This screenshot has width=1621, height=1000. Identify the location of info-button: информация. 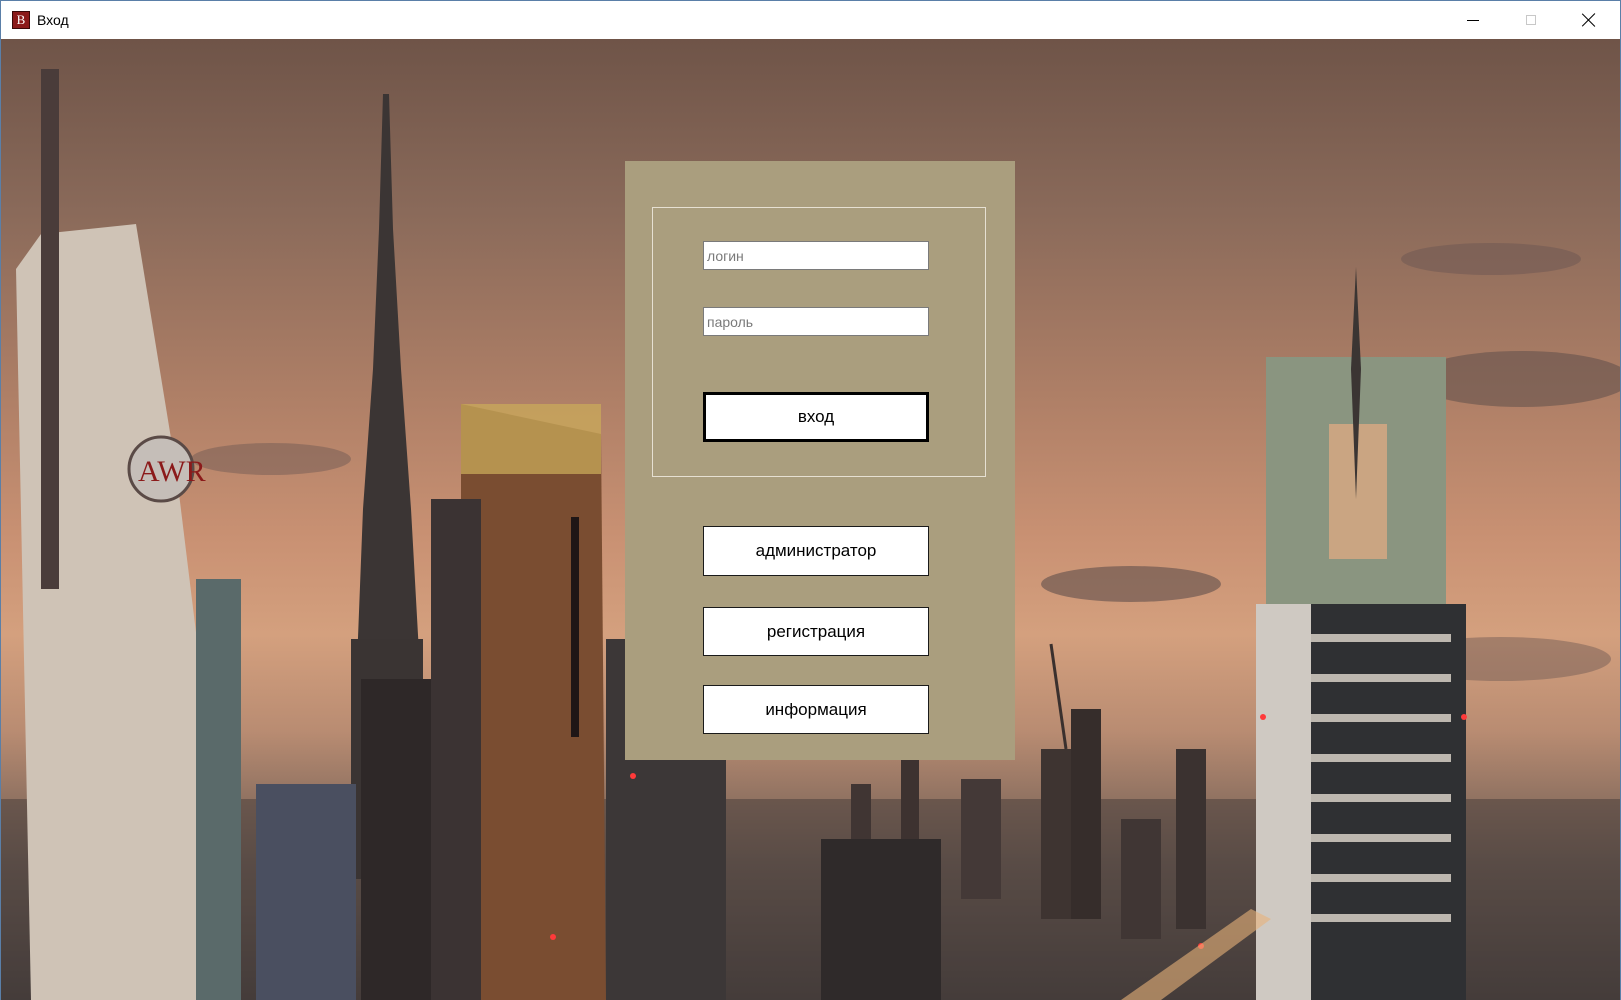
(816, 709).